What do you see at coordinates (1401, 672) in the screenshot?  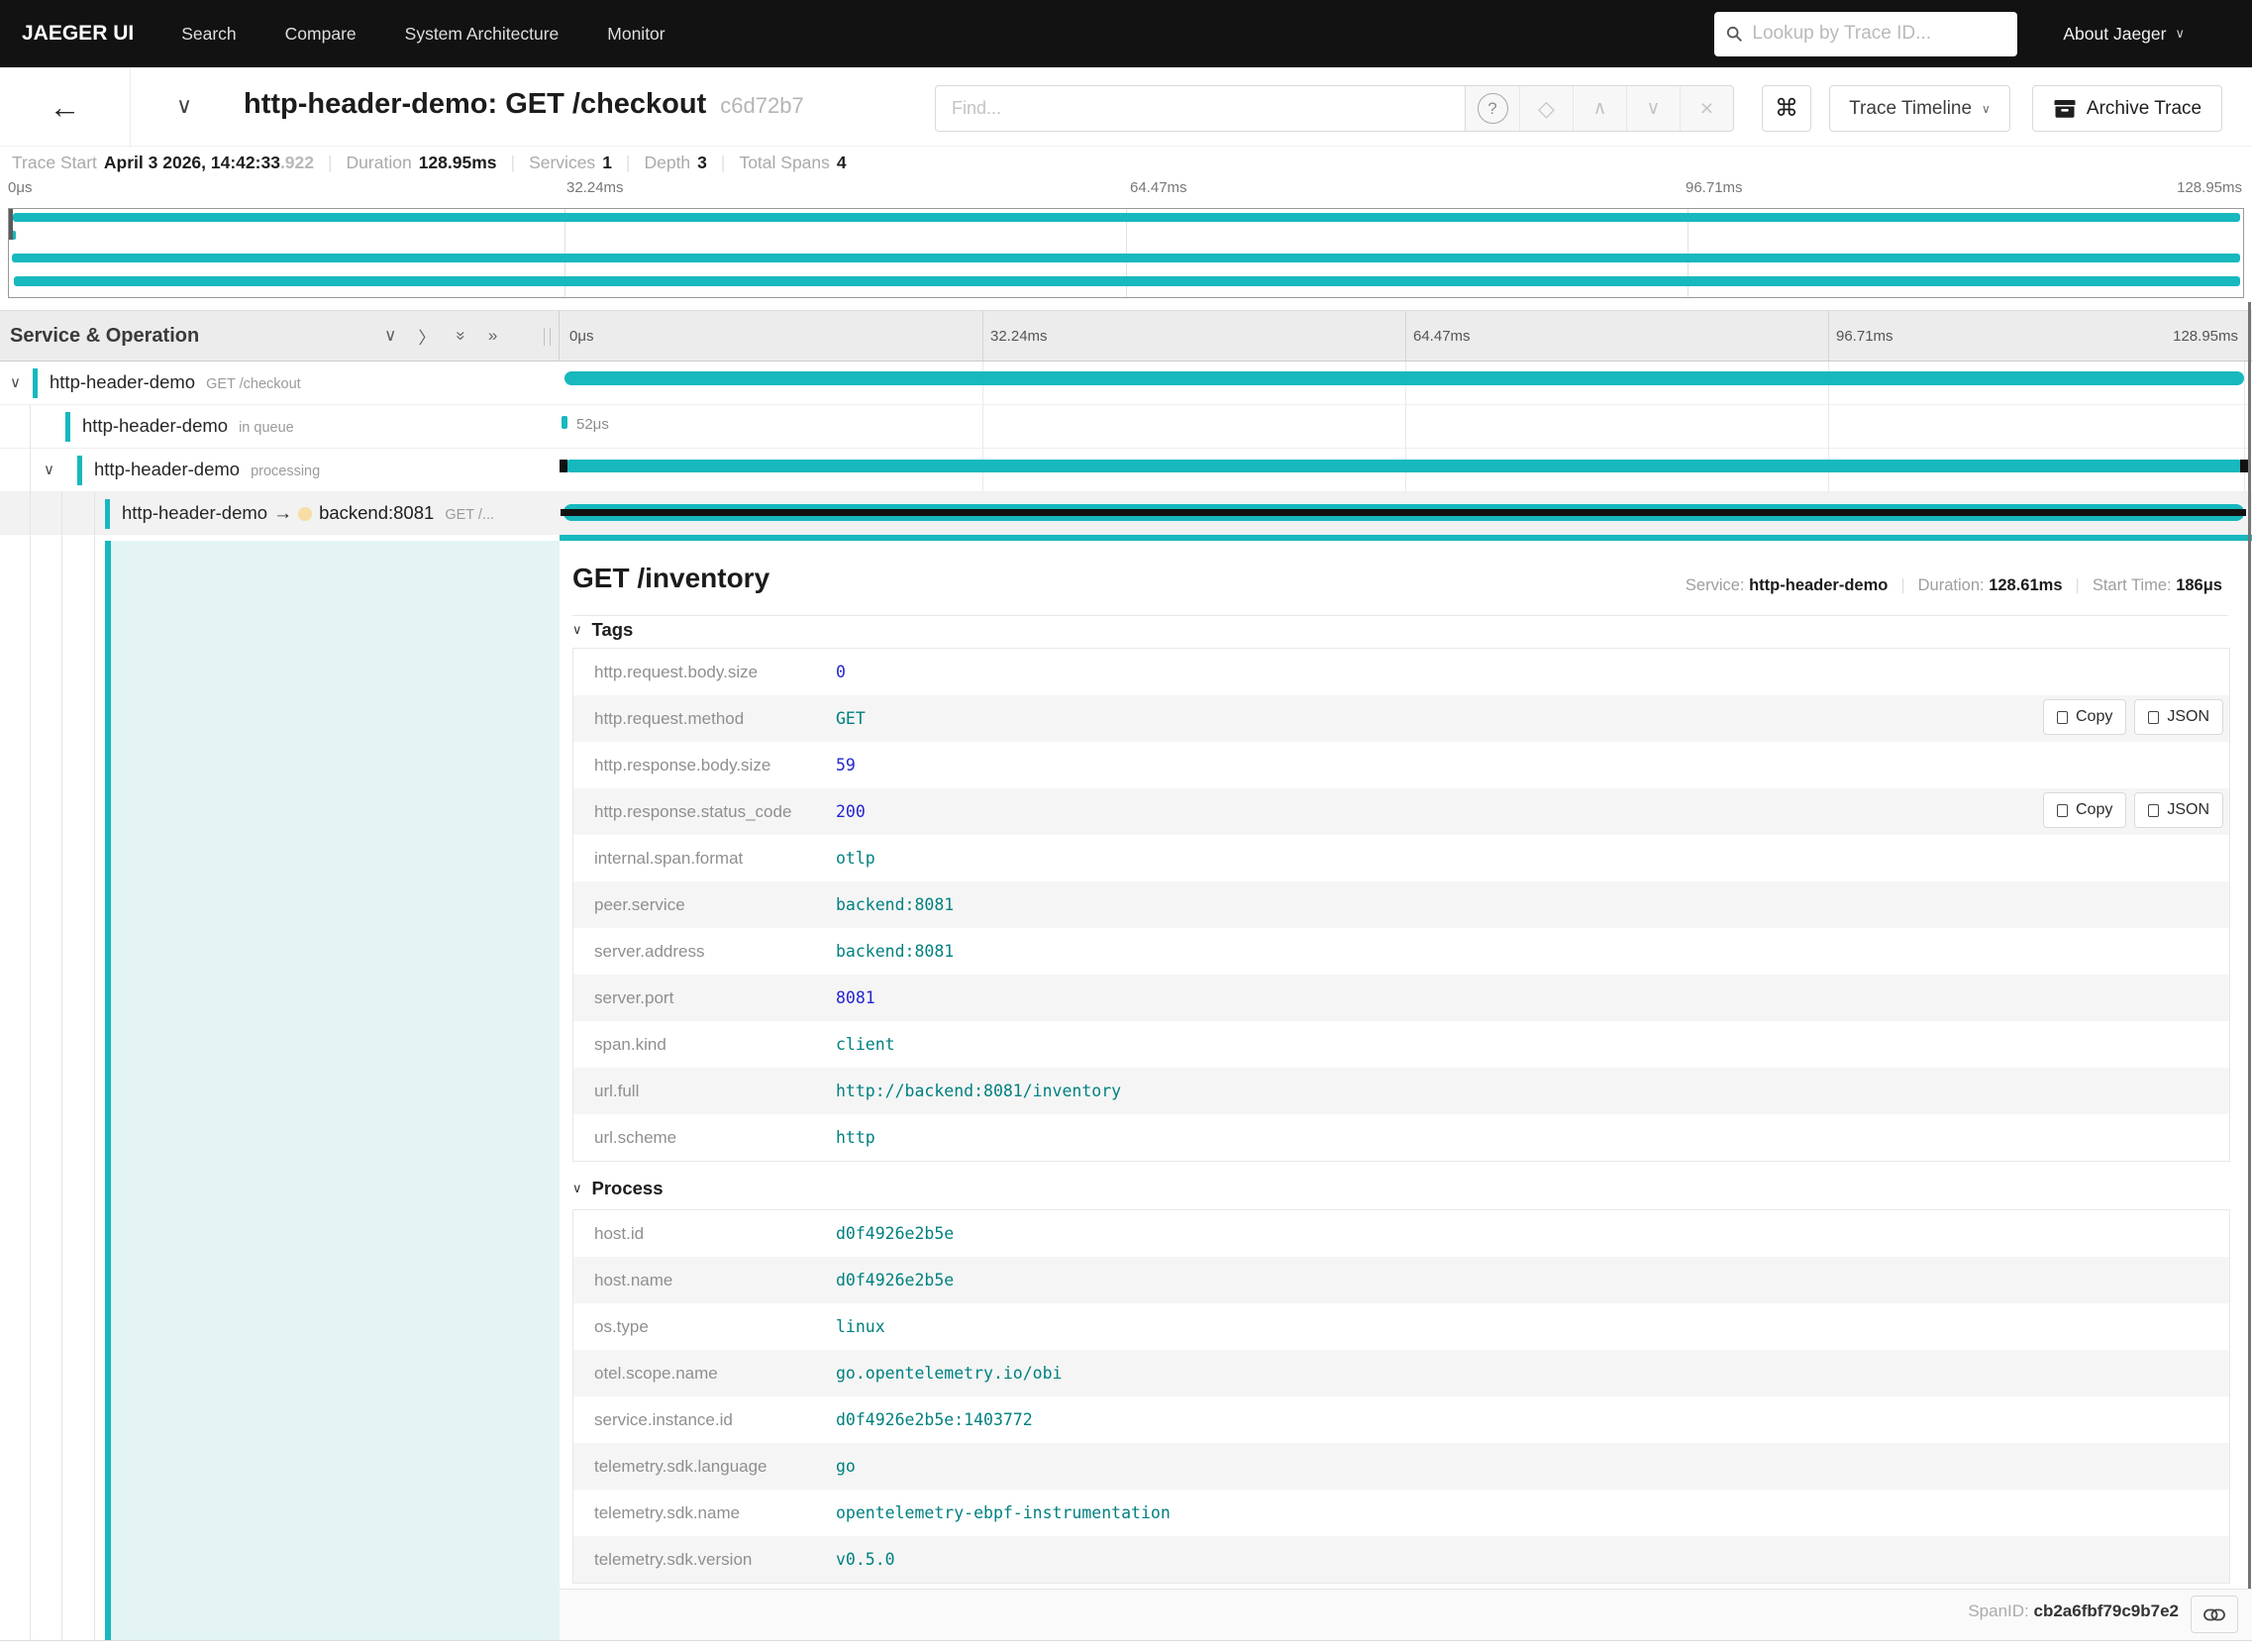 I see `tag-row: http.request.body.size 0` at bounding box center [1401, 672].